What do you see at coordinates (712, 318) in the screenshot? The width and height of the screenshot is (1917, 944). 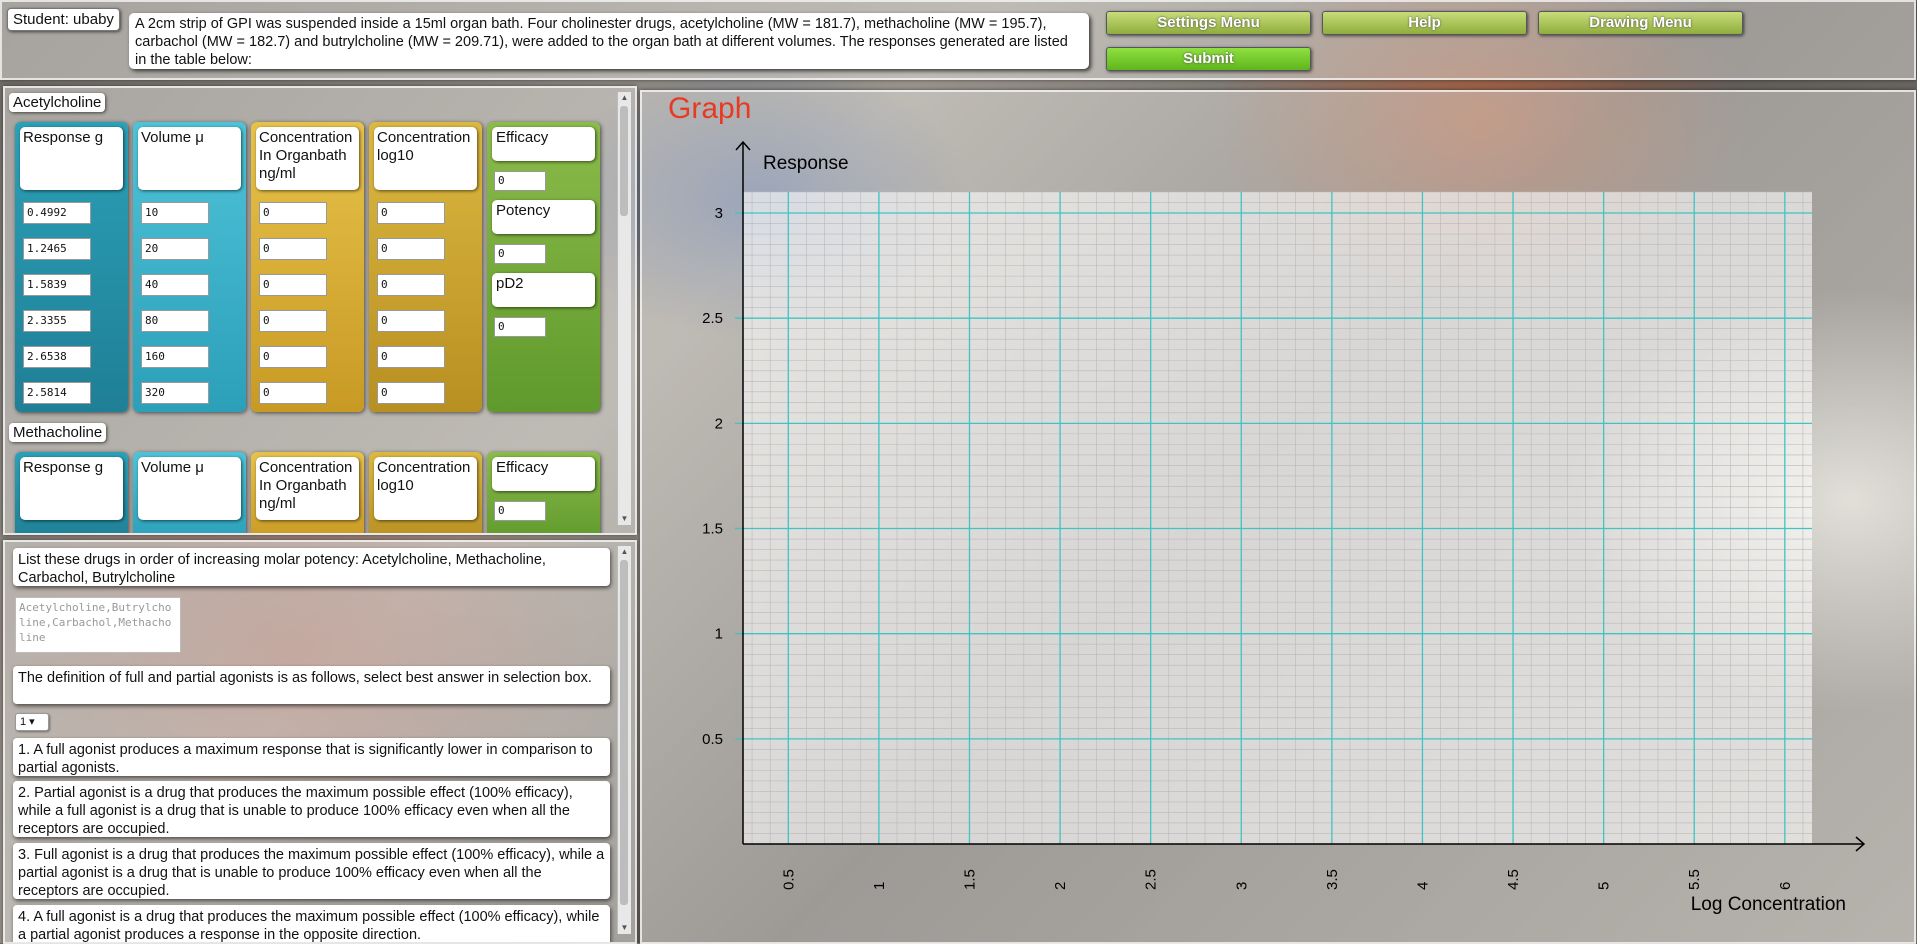 I see `y-tick-label: 2.5` at bounding box center [712, 318].